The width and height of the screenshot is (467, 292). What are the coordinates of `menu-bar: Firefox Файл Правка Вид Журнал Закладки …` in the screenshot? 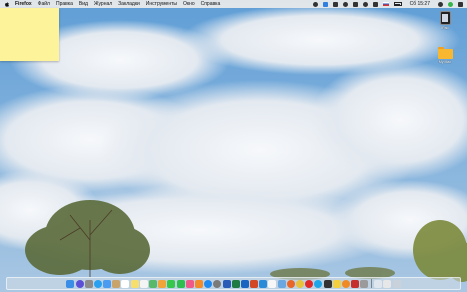 It's located at (233, 4).